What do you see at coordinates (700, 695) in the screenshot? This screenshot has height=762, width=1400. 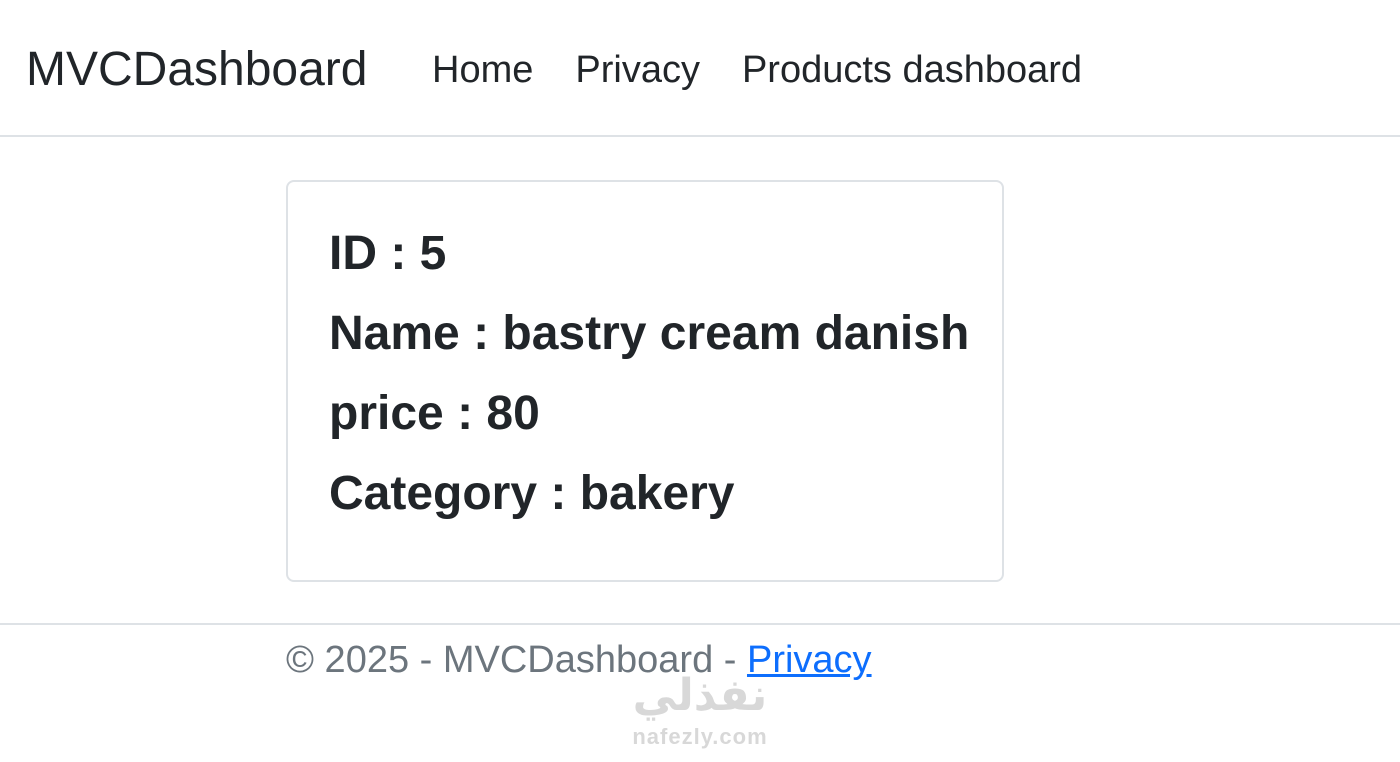 I see `watermark-logo: نفذلي` at bounding box center [700, 695].